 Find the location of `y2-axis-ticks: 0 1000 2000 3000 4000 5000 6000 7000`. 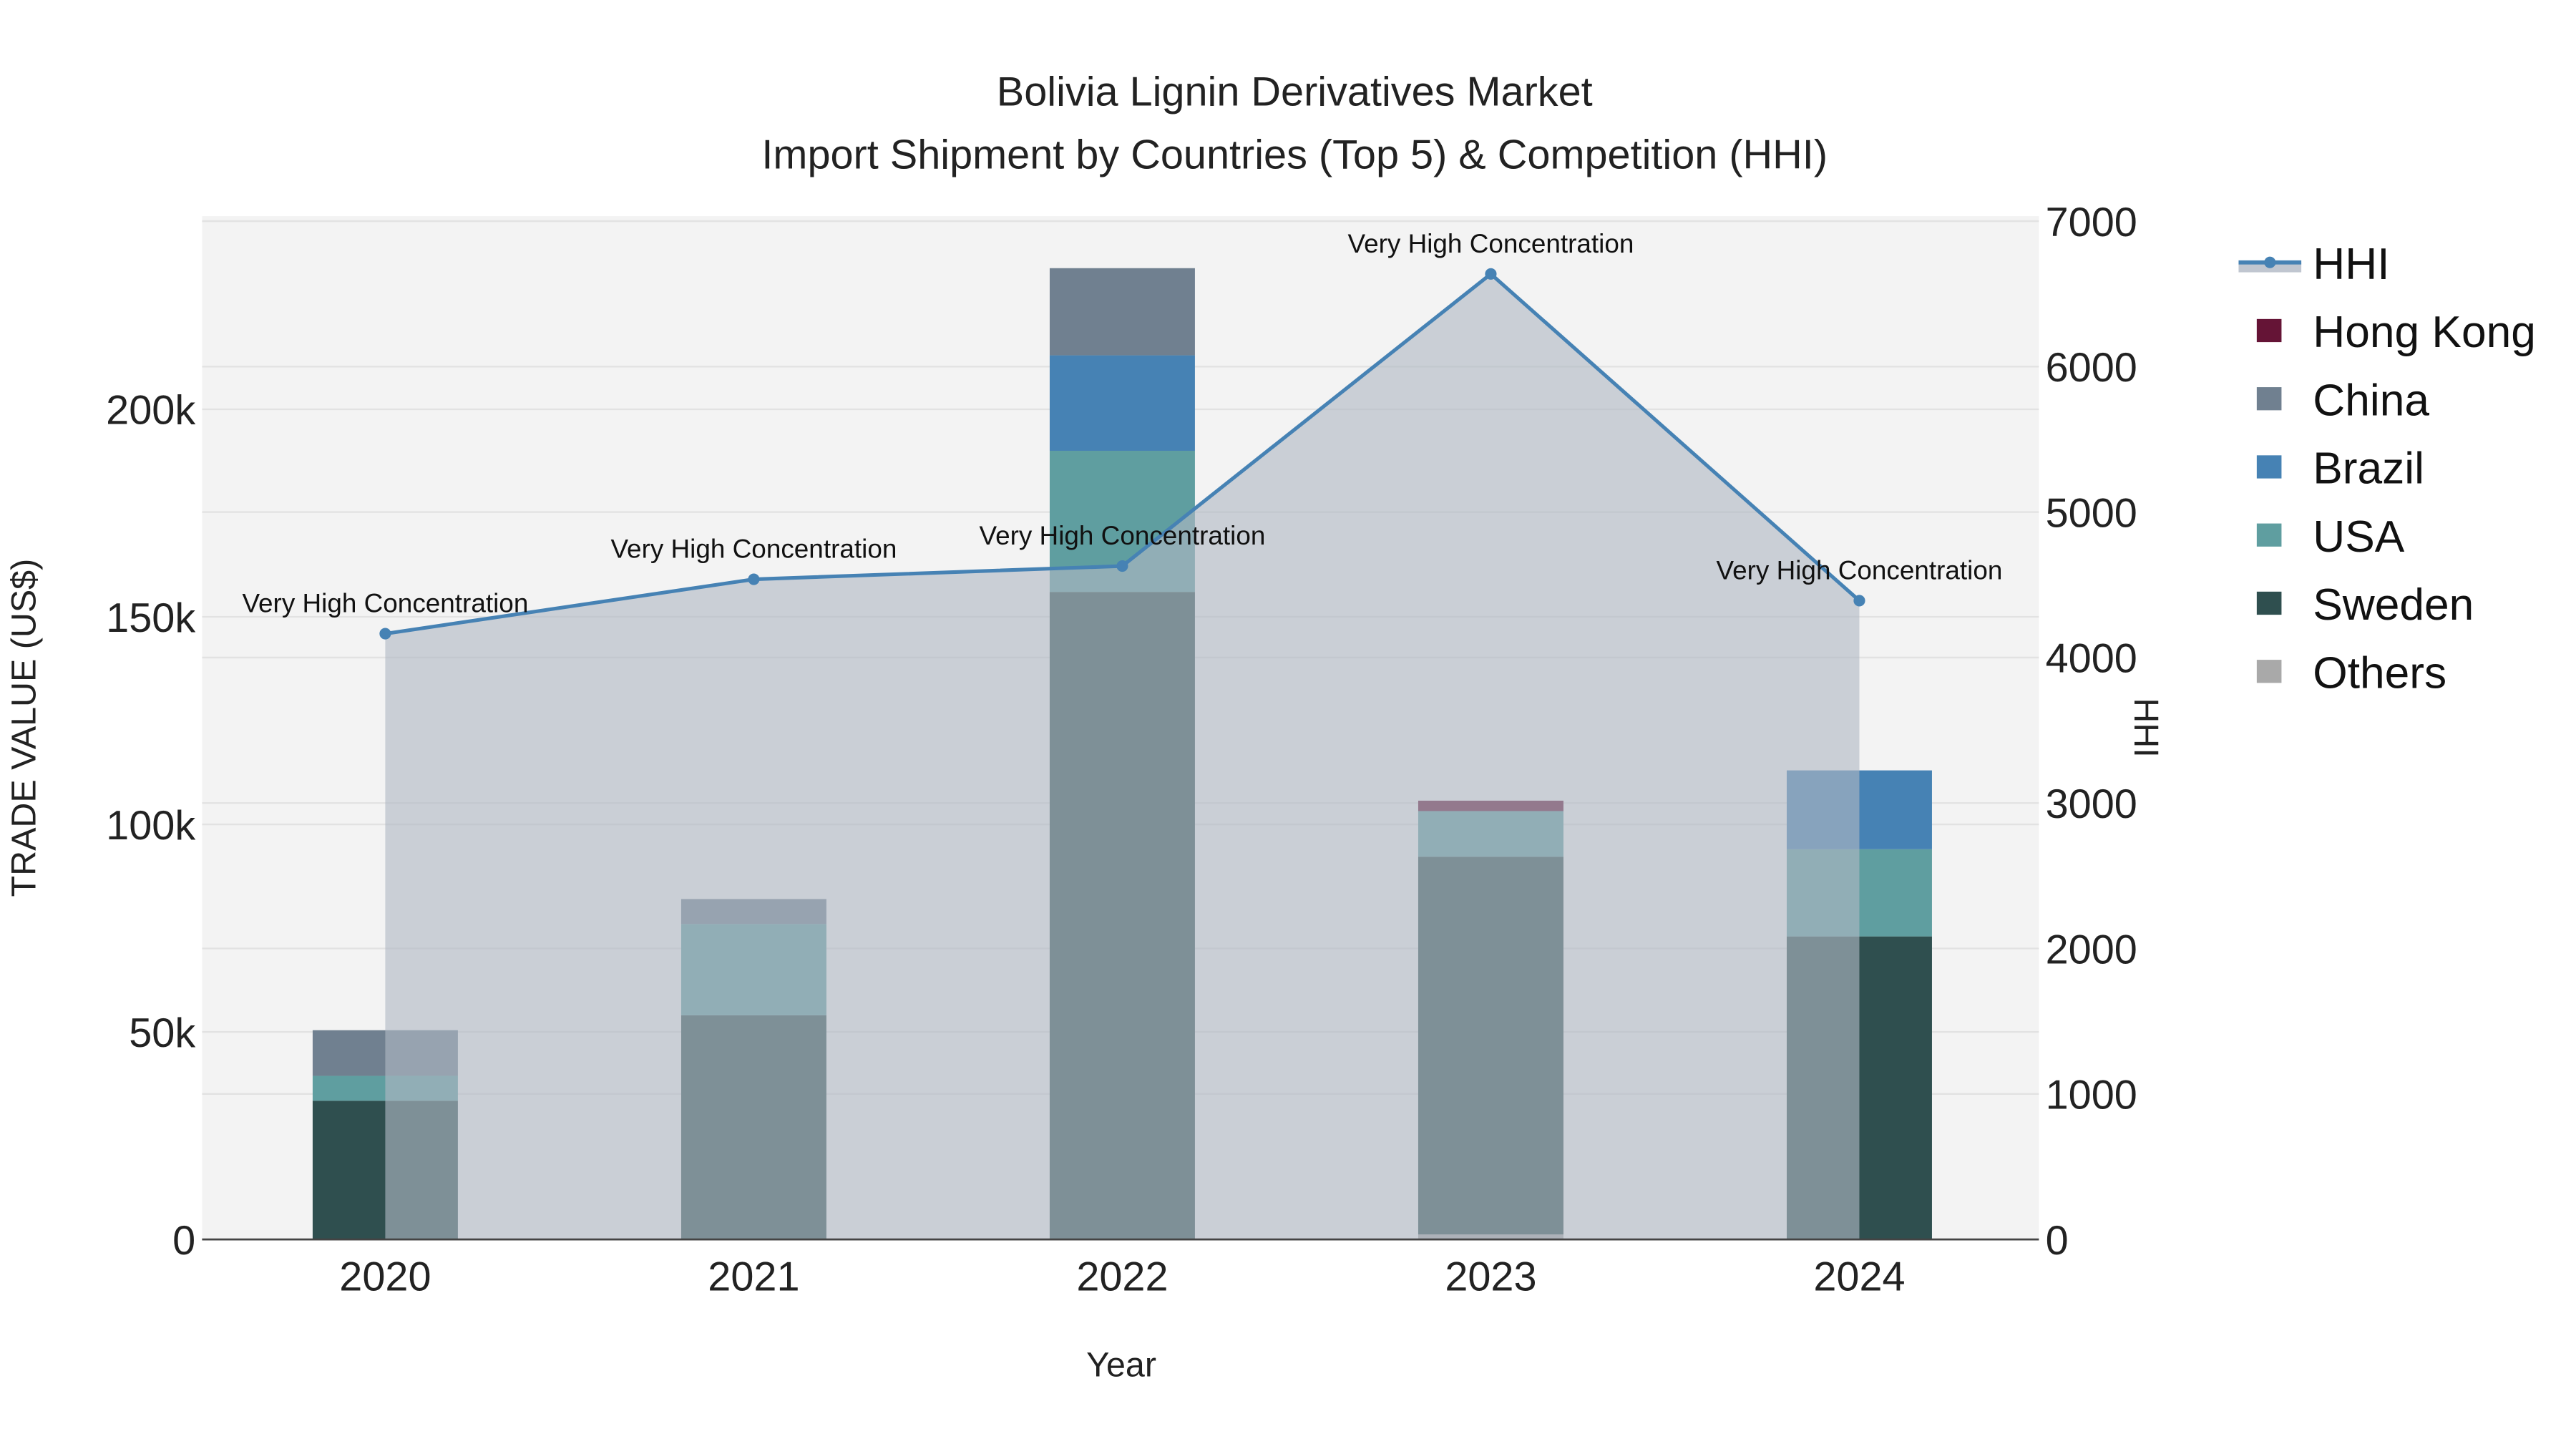

y2-axis-ticks: 0 1000 2000 3000 4000 5000 6000 7000 is located at coordinates (2091, 732).